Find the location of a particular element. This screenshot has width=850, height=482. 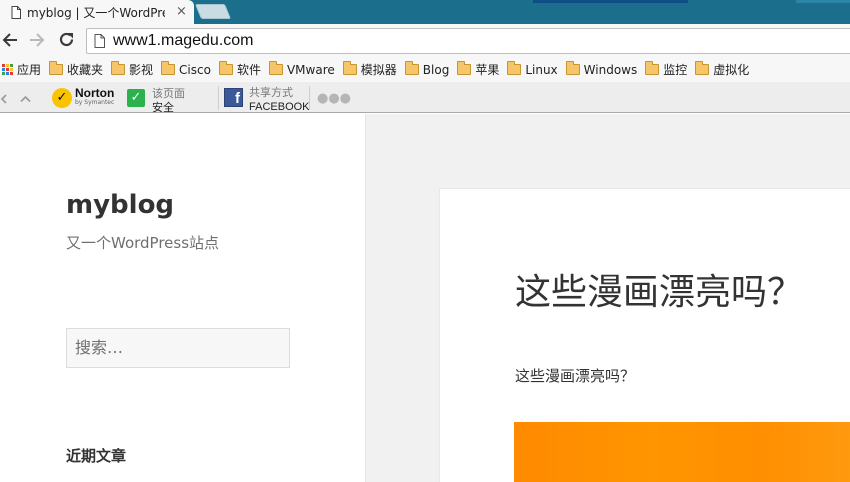

bookmark-folder: 苹果 is located at coordinates (478, 69).